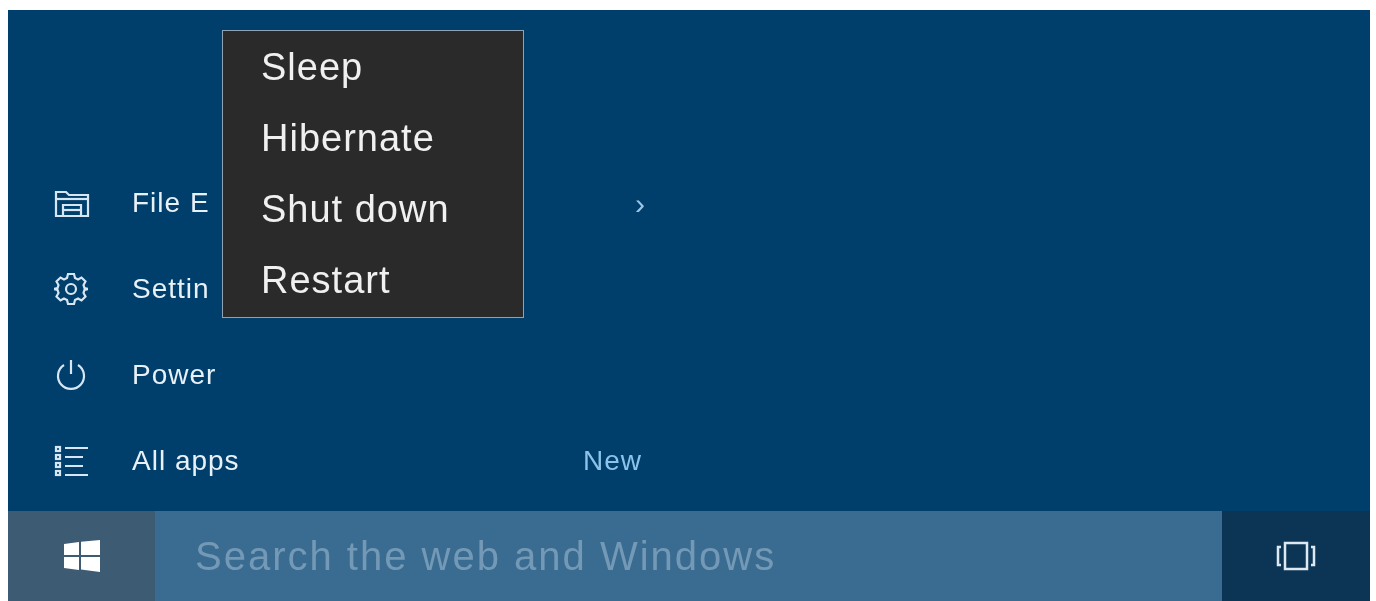 This screenshot has height=601, width=1376. What do you see at coordinates (174, 375) in the screenshot?
I see `menu-item-label: Power` at bounding box center [174, 375].